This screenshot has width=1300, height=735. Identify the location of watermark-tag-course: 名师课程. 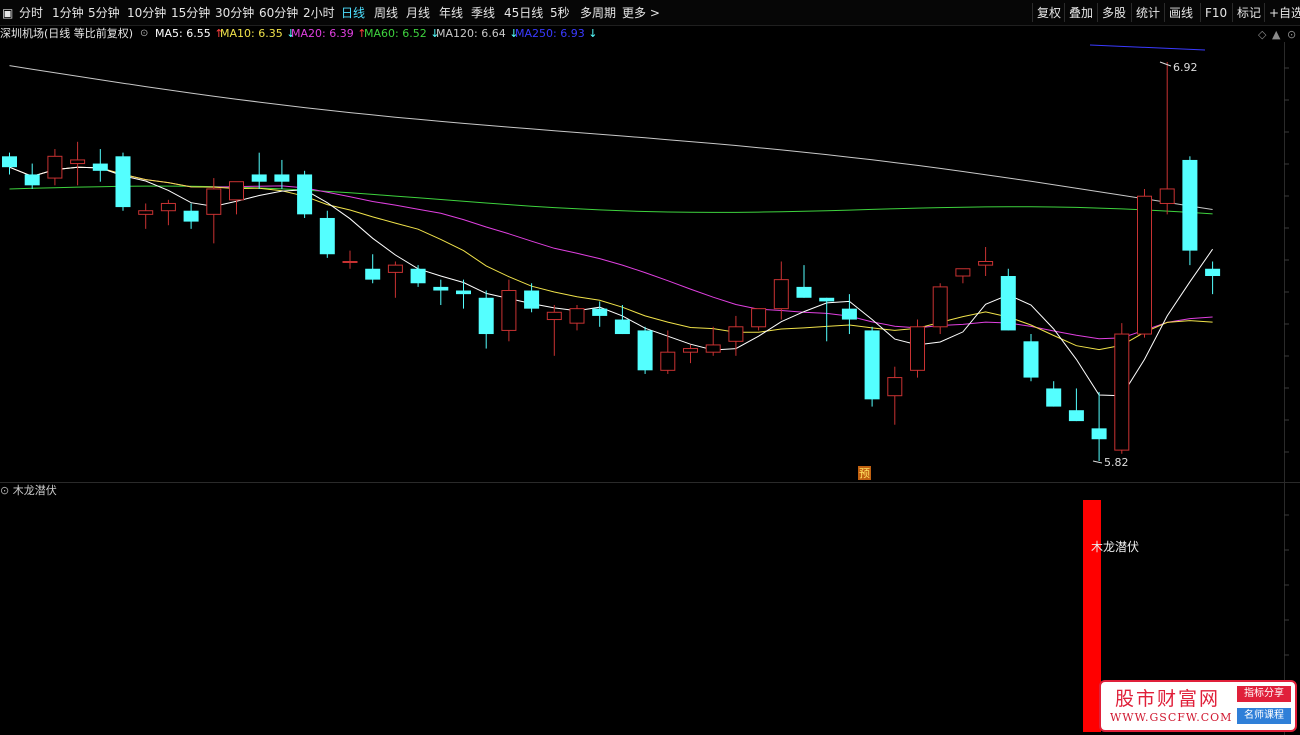
(1264, 716).